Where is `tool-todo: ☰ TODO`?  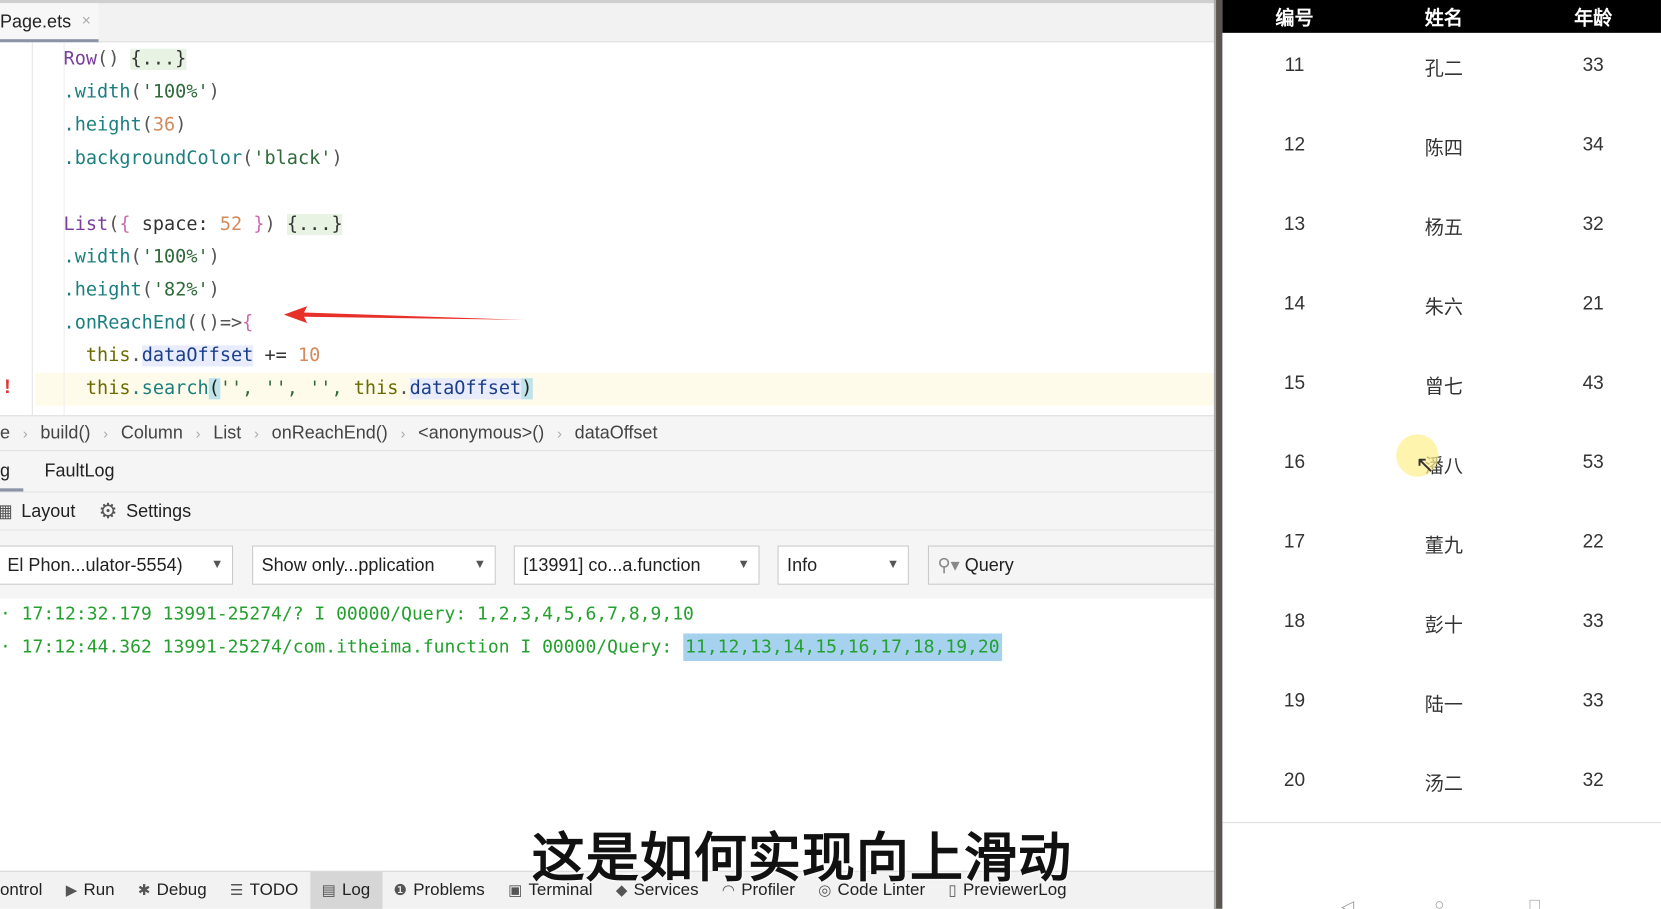 tool-todo: ☰ TODO is located at coordinates (264, 890).